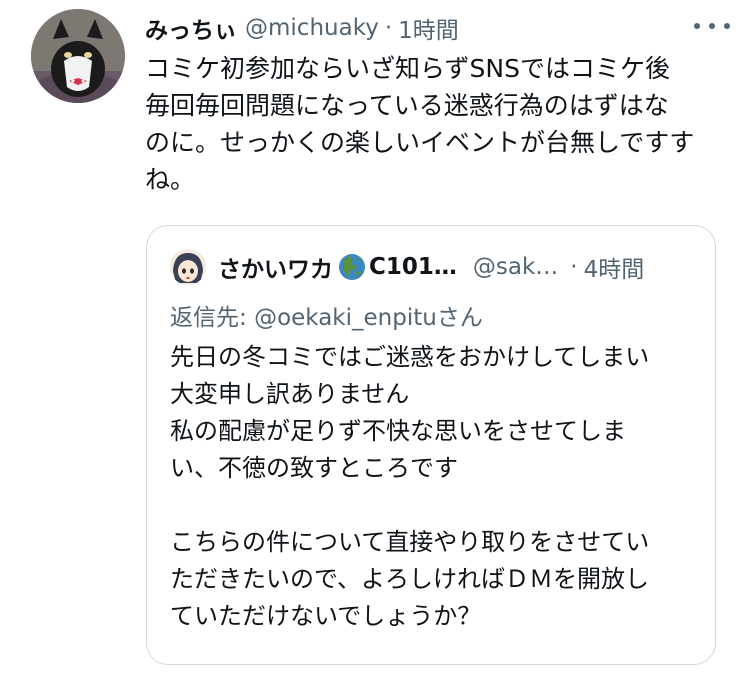 Image resolution: width=750 pixels, height=681 pixels. I want to click on quoted-display-name: さかいワカ, so click(275, 270).